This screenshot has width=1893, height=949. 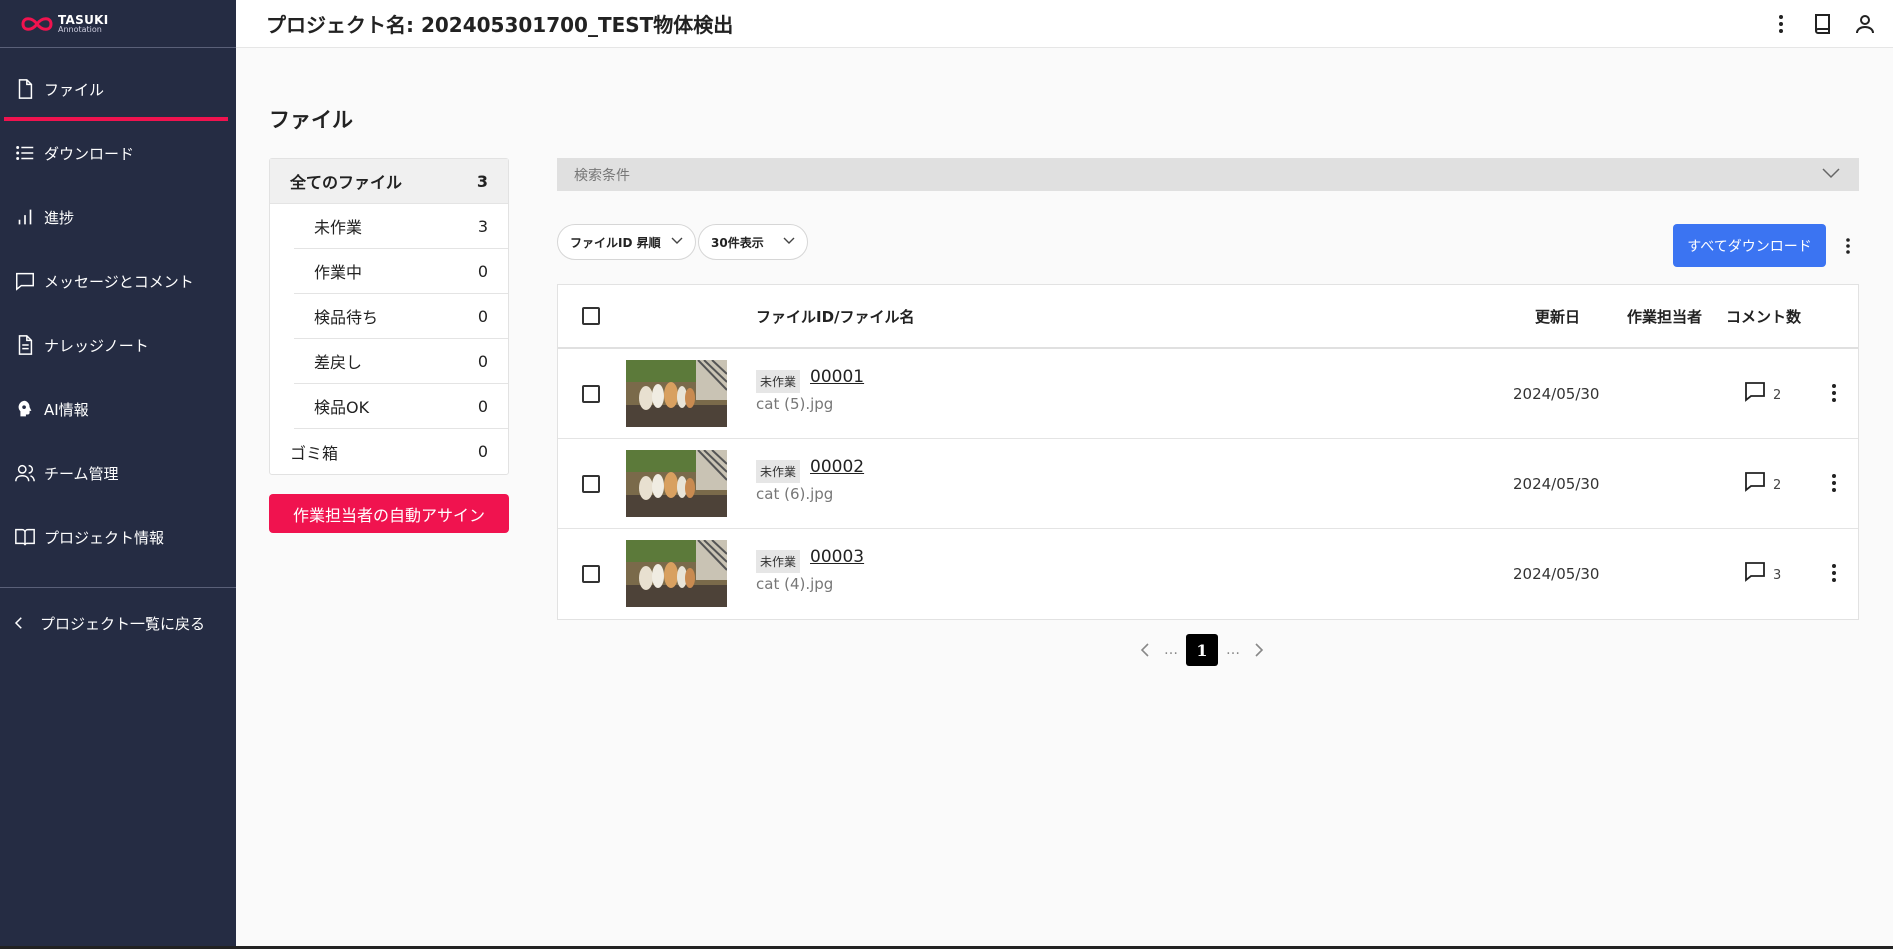 I want to click on sidebar-item-project-info: プロジェクト情報, so click(x=118, y=537).